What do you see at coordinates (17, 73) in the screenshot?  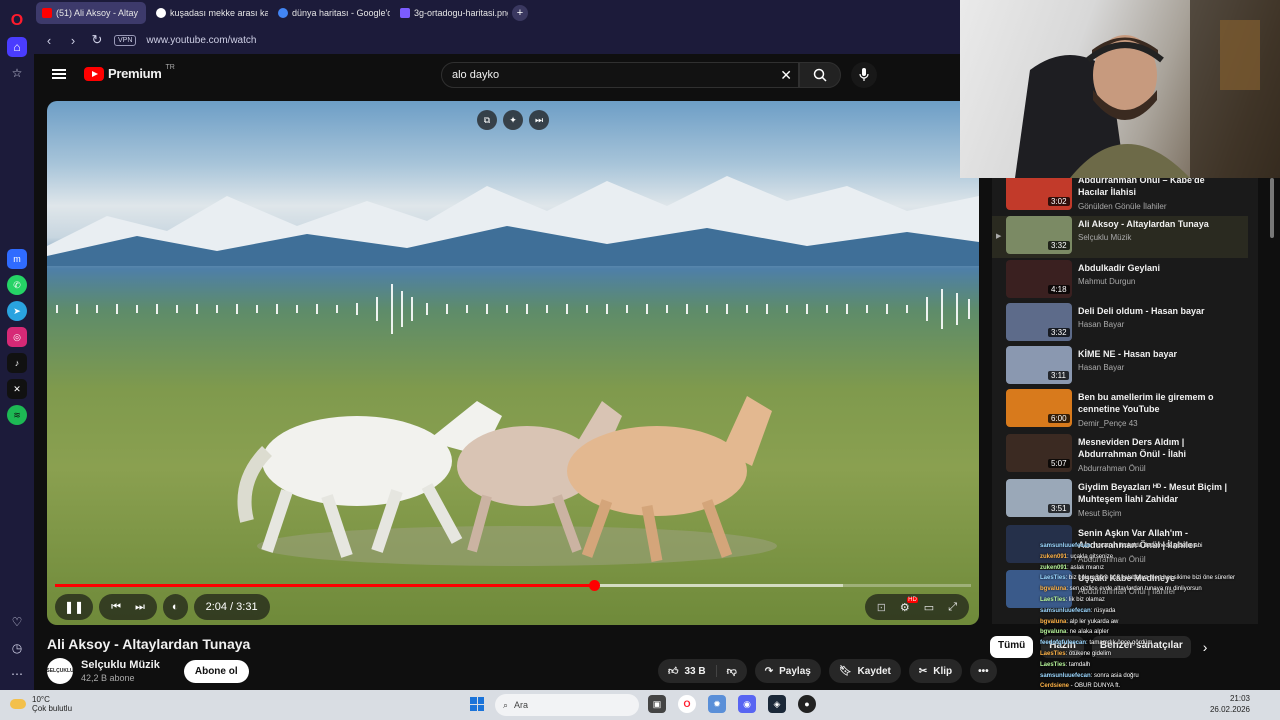 I see `star-icon: ☆` at bounding box center [17, 73].